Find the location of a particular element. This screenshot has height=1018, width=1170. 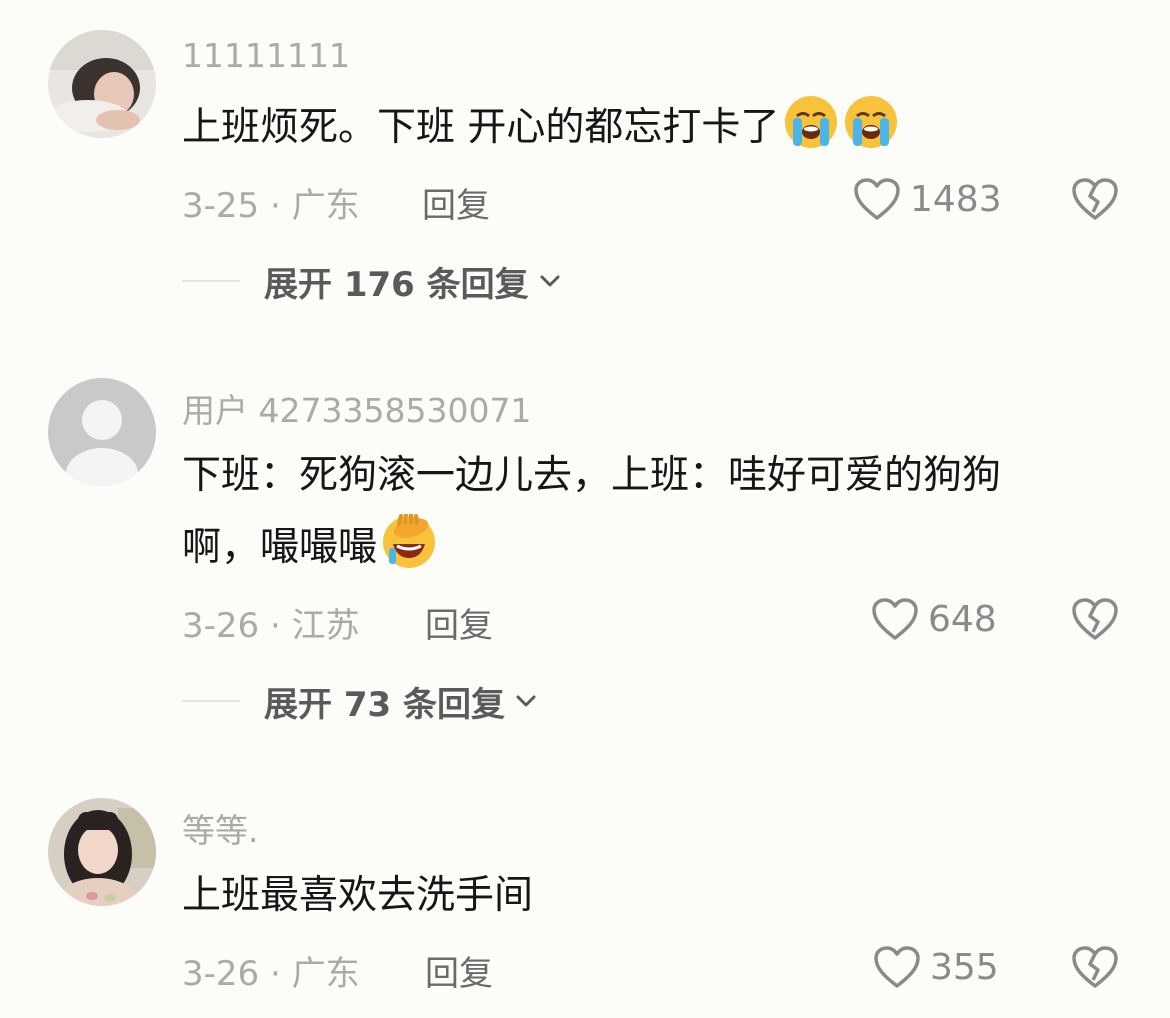

comment-text-line-2: 啊，嘬嘬嘬 is located at coordinates (652, 548).